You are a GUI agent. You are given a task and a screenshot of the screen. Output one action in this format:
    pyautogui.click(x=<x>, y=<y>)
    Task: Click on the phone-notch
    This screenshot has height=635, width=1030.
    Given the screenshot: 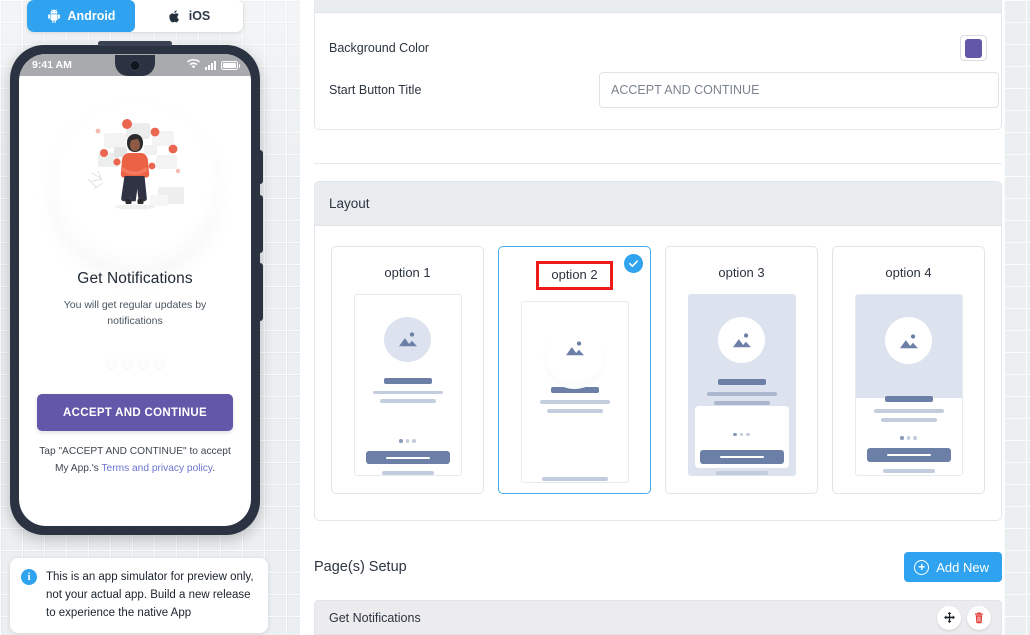 What is the action you would take?
    pyautogui.click(x=135, y=65)
    